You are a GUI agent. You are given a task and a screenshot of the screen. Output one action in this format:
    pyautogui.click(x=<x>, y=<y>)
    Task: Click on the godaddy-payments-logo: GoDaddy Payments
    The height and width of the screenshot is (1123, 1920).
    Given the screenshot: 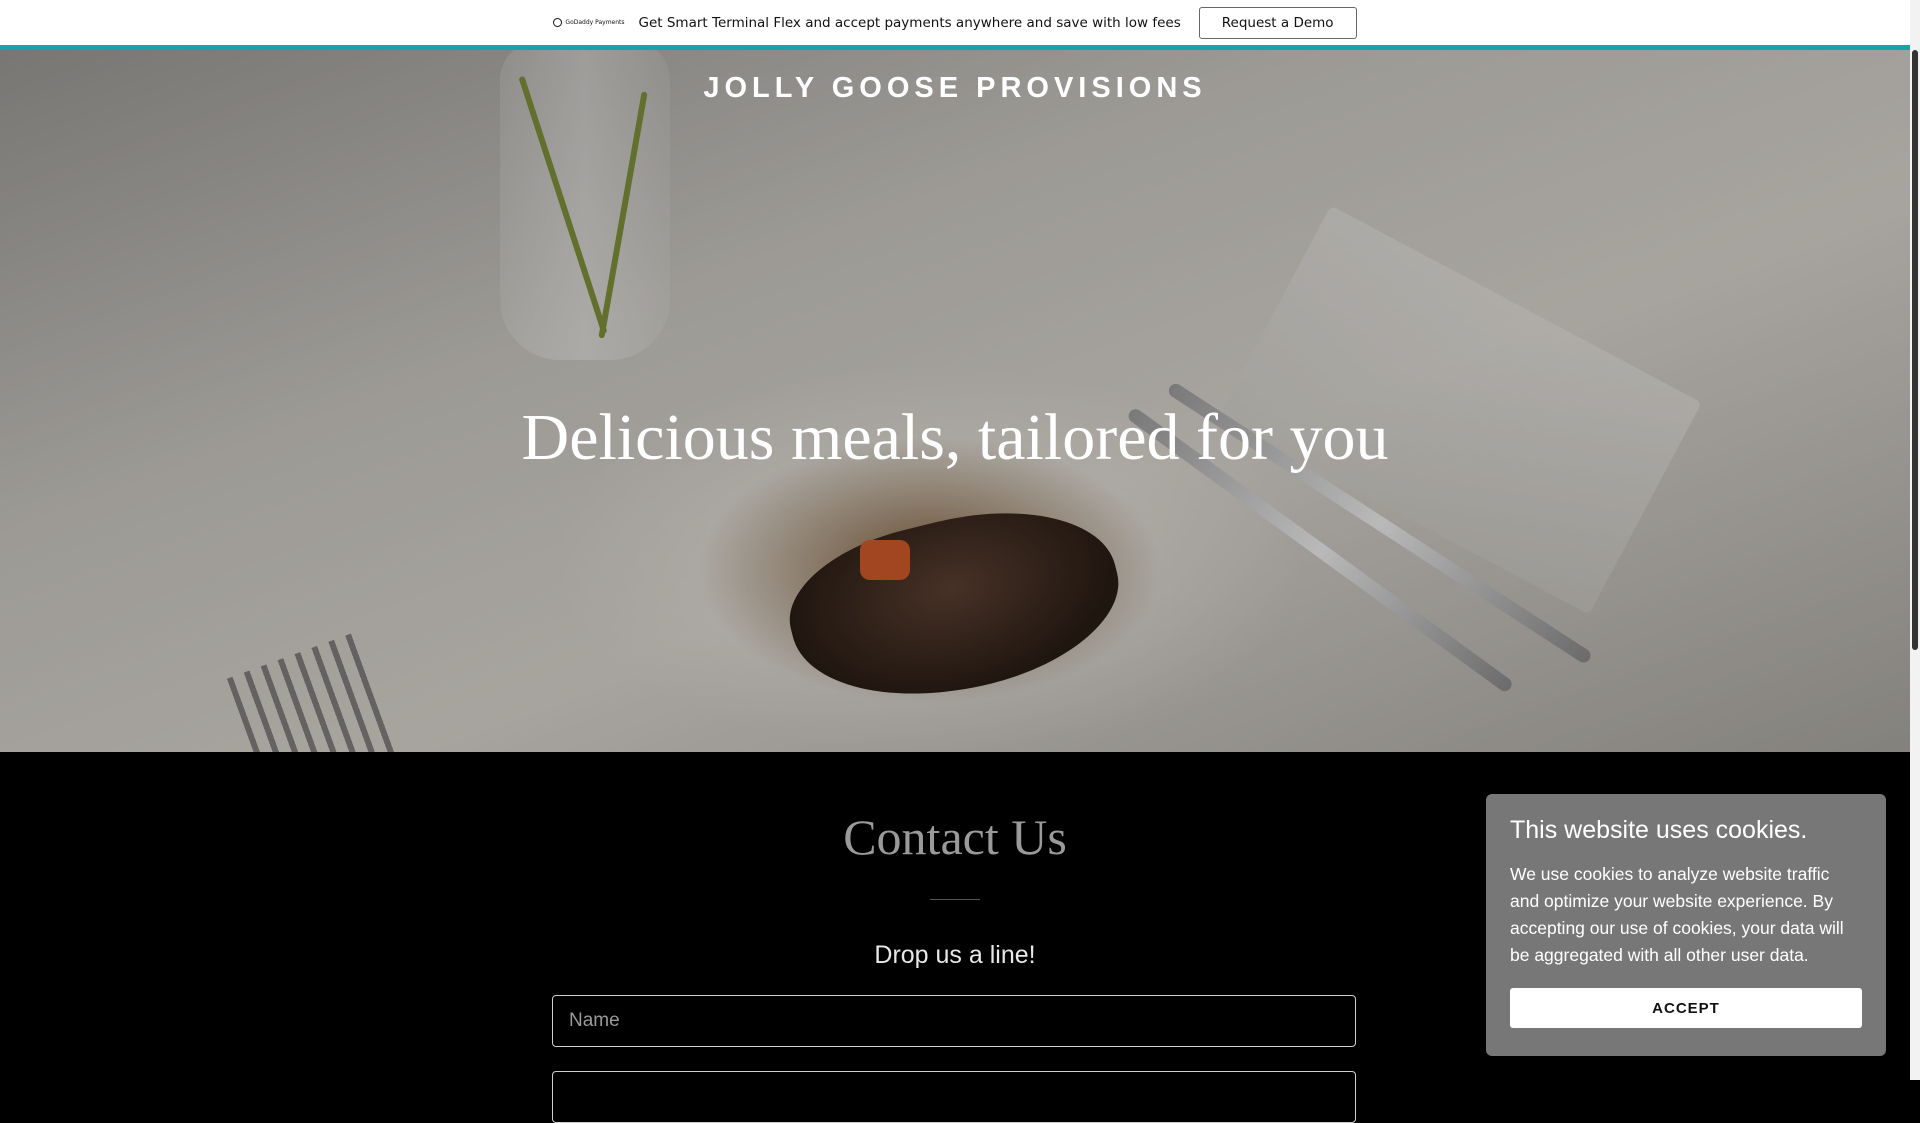 What is the action you would take?
    pyautogui.click(x=589, y=22)
    